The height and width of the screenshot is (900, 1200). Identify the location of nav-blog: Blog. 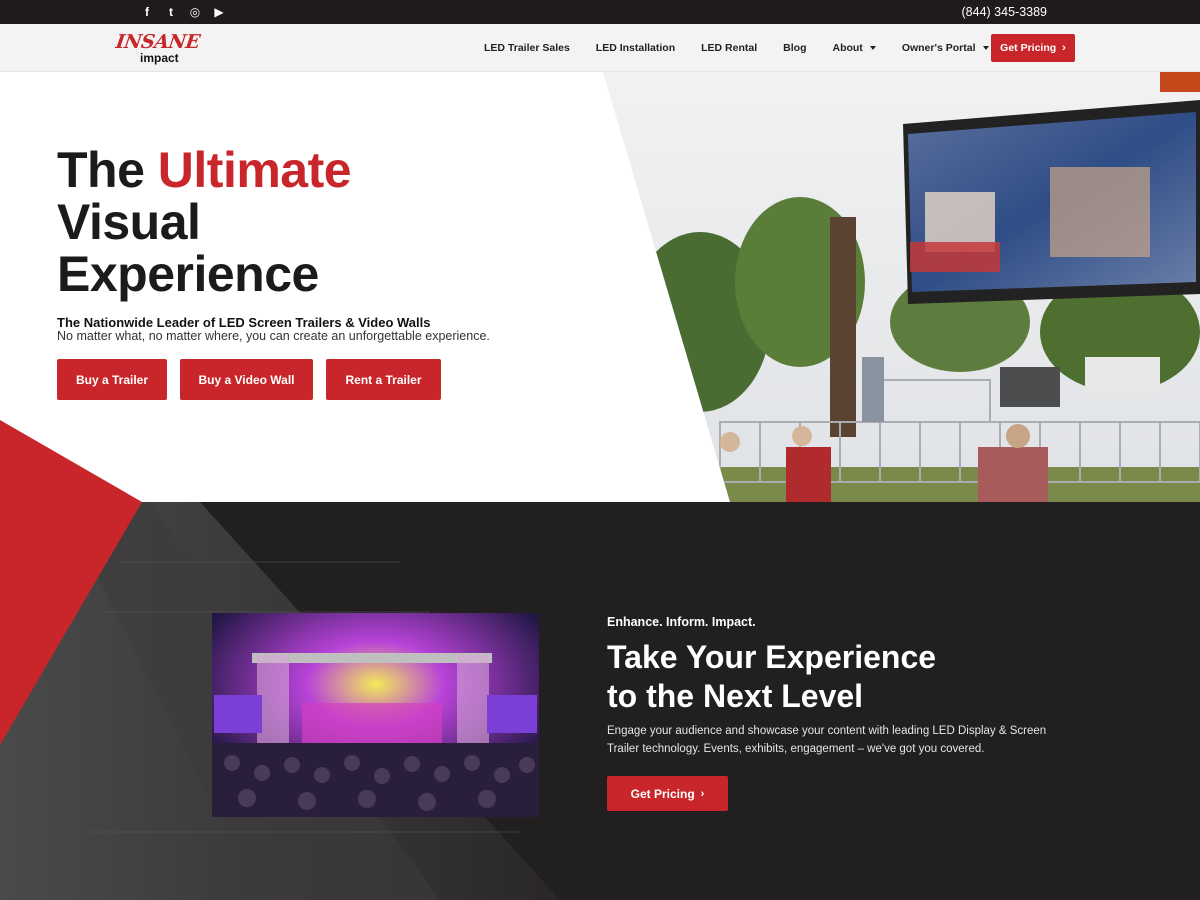
(794, 48).